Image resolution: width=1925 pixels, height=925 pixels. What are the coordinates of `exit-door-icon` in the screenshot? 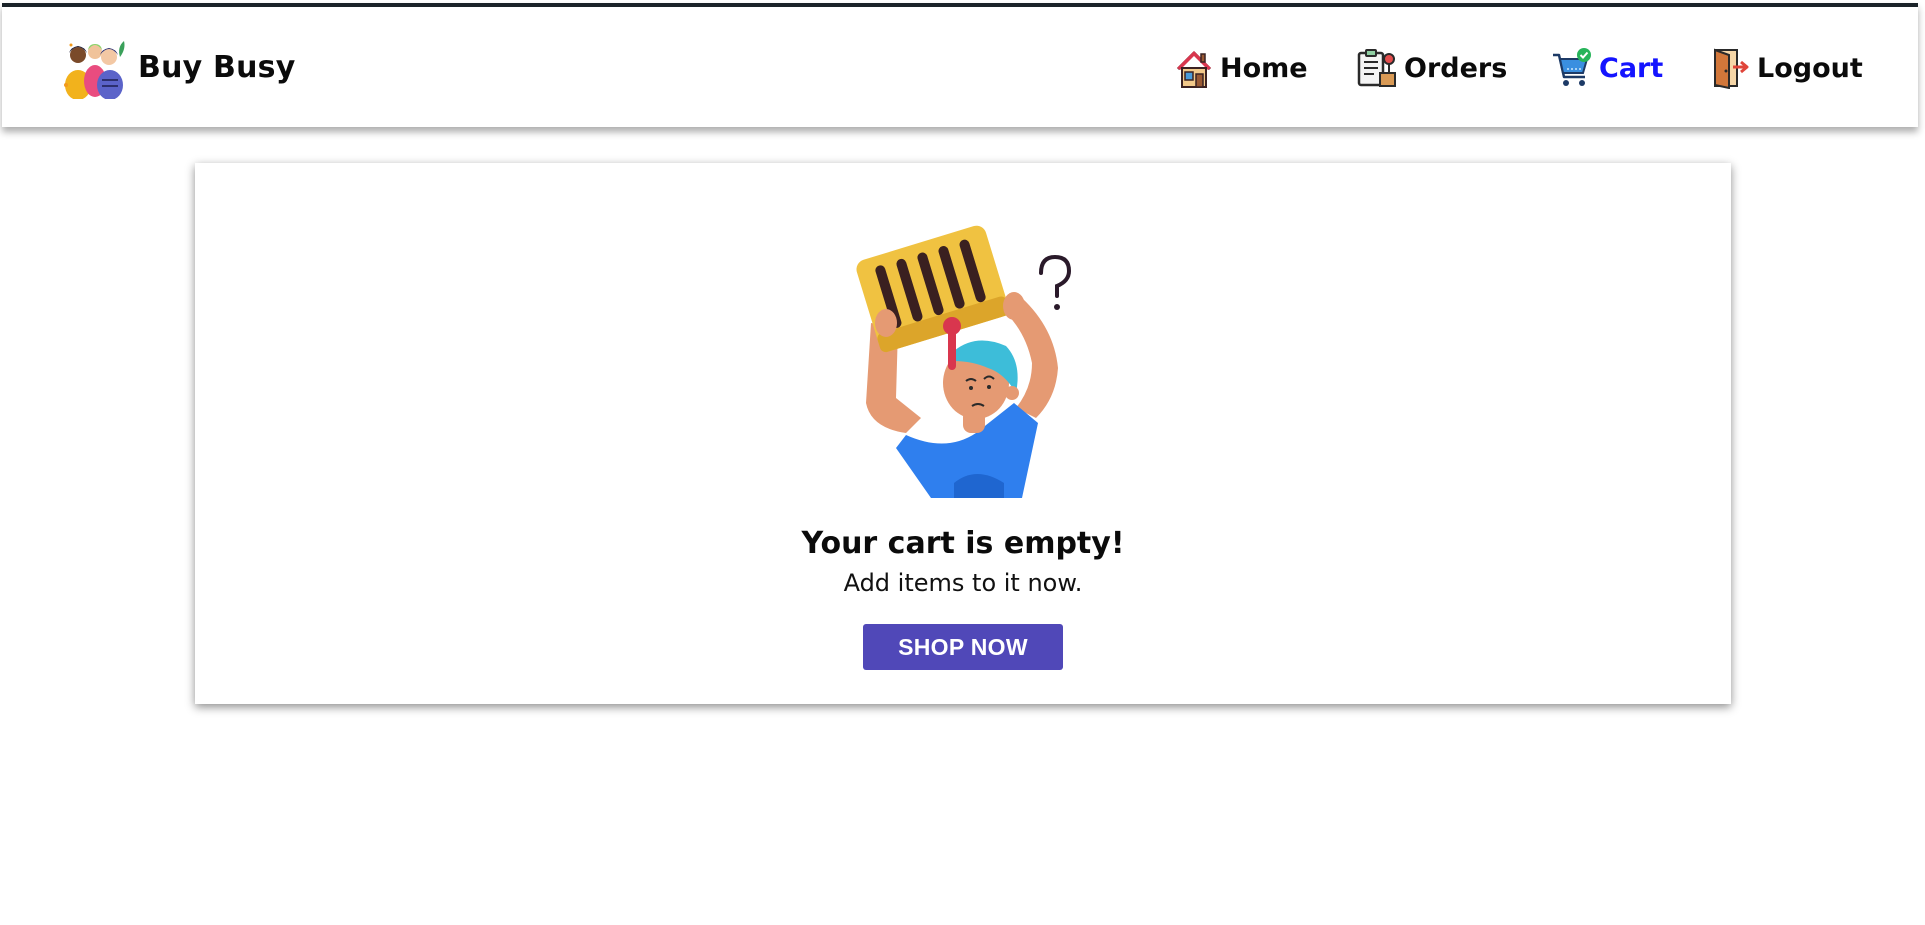 It's located at (1731, 68).